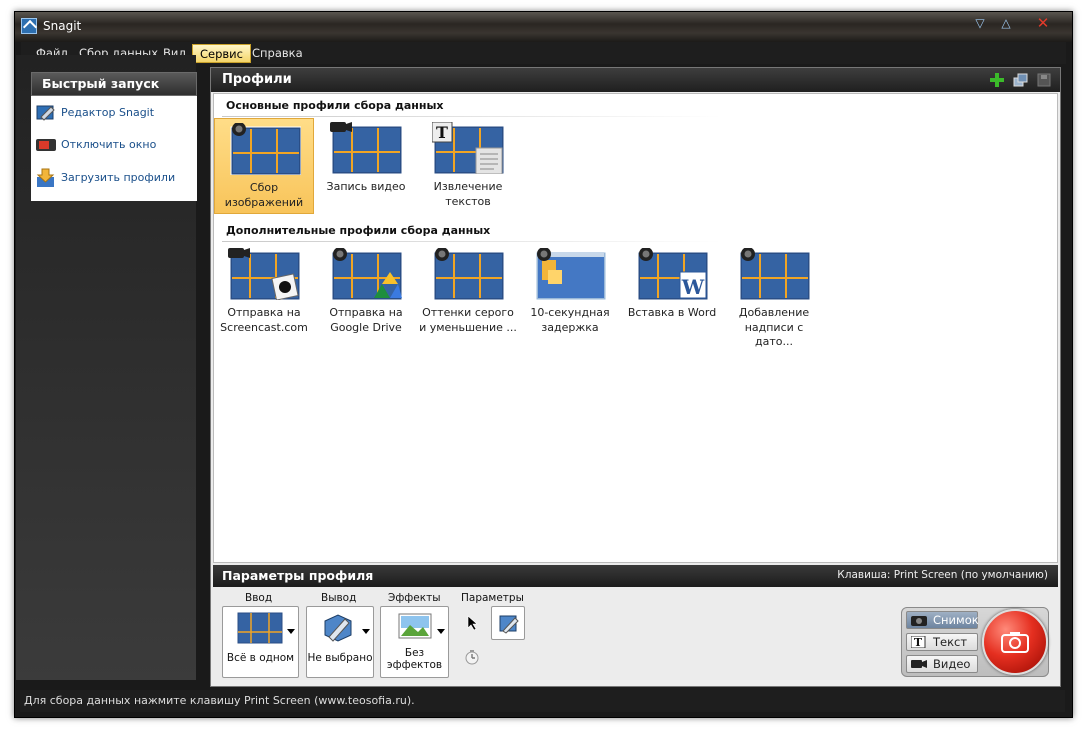 Image resolution: width=1090 pixels, height=737 pixels. I want to click on caption-icon, so click(774, 274).